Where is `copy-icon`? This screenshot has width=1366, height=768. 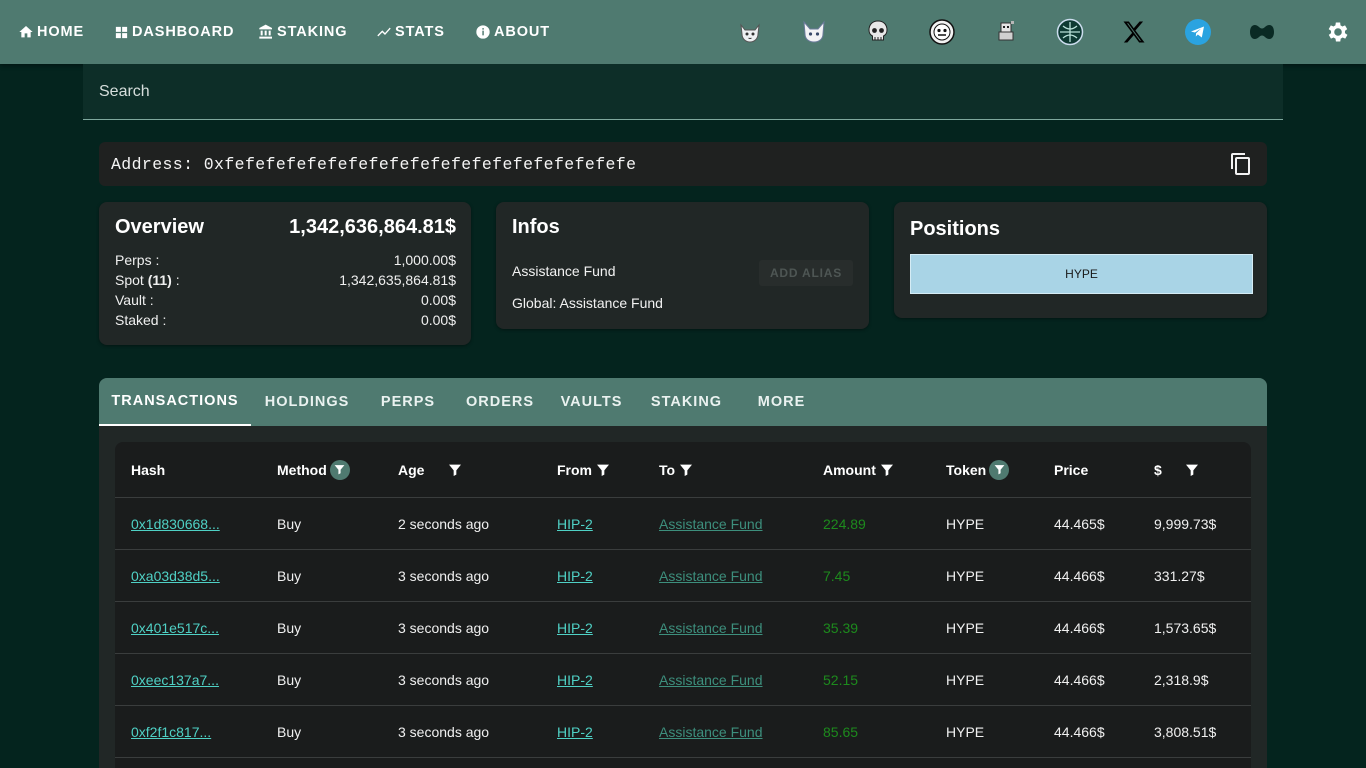
copy-icon is located at coordinates (1241, 164).